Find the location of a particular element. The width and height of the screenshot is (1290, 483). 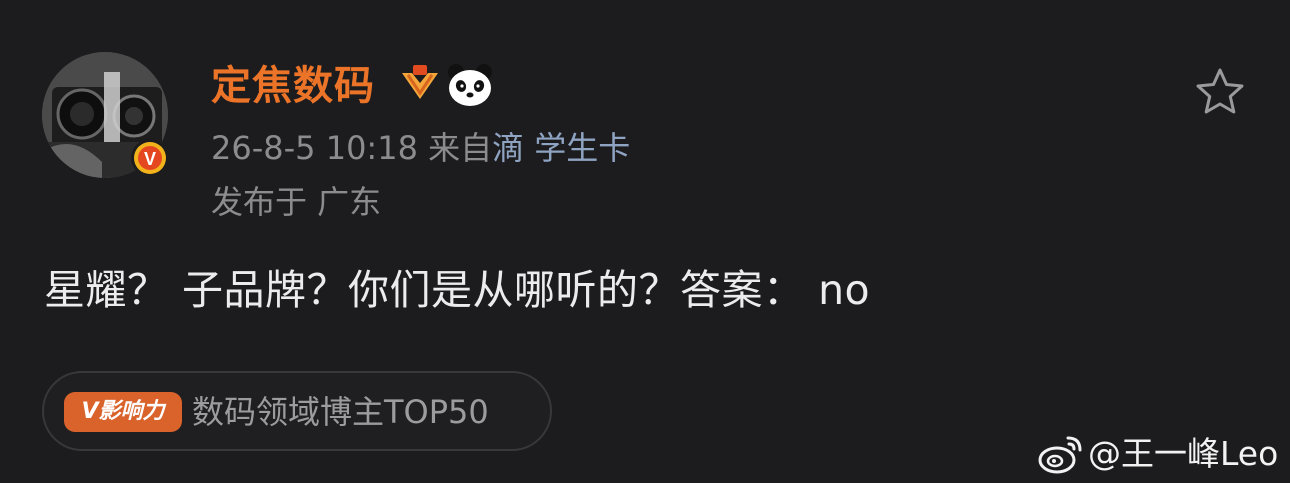

influence-tag: V影响力 is located at coordinates (123, 412).